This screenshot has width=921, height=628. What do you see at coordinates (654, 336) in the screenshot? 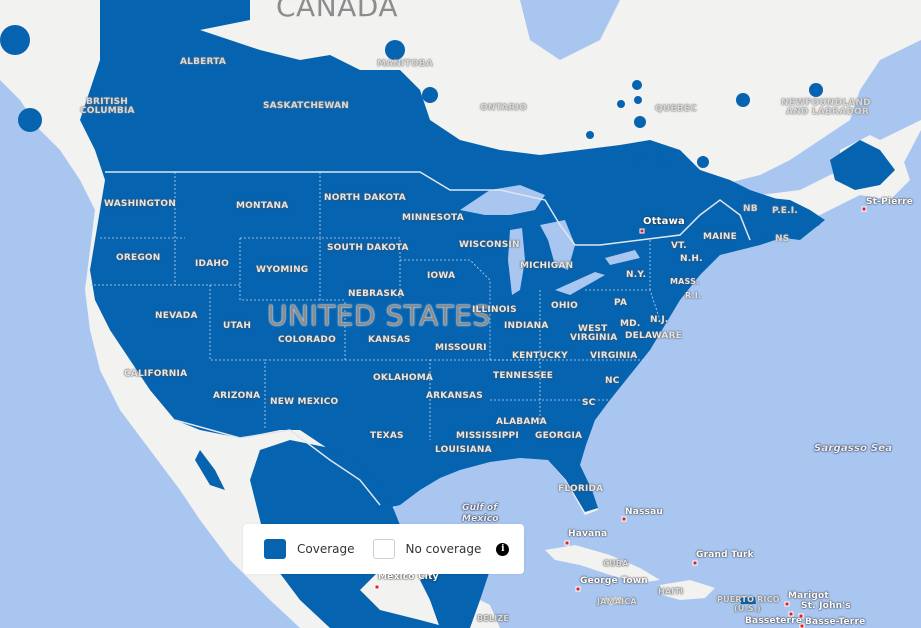
I see `label-delaware: DELAWARE` at bounding box center [654, 336].